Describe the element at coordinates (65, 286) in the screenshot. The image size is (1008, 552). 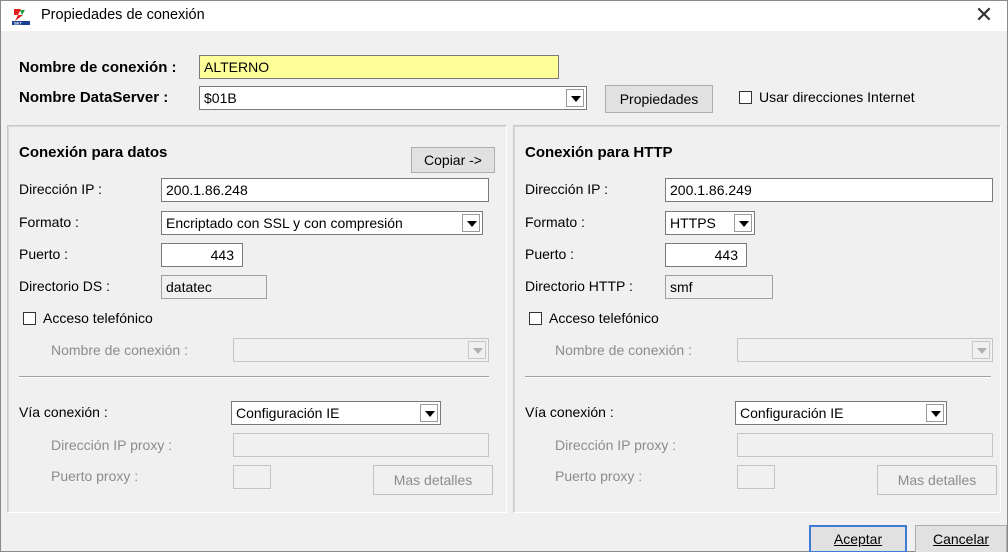
I see `data-dir-label: Directorio DS :` at that location.